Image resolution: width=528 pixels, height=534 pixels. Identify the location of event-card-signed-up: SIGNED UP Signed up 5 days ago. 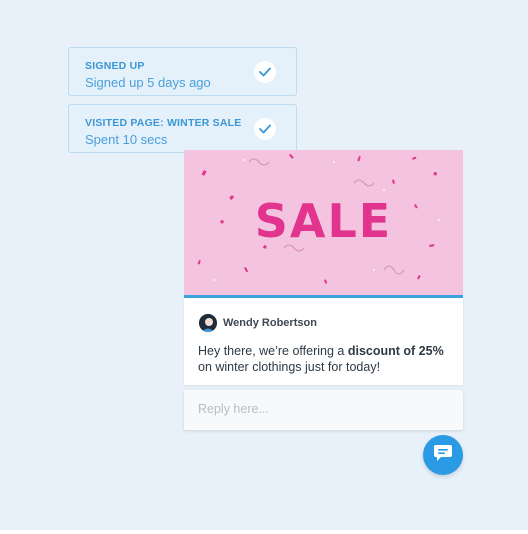
(182, 71).